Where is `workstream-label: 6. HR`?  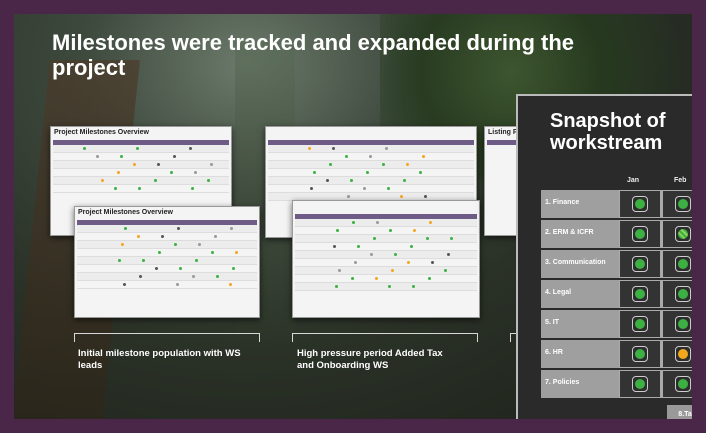
workstream-label: 6. HR is located at coordinates (554, 352).